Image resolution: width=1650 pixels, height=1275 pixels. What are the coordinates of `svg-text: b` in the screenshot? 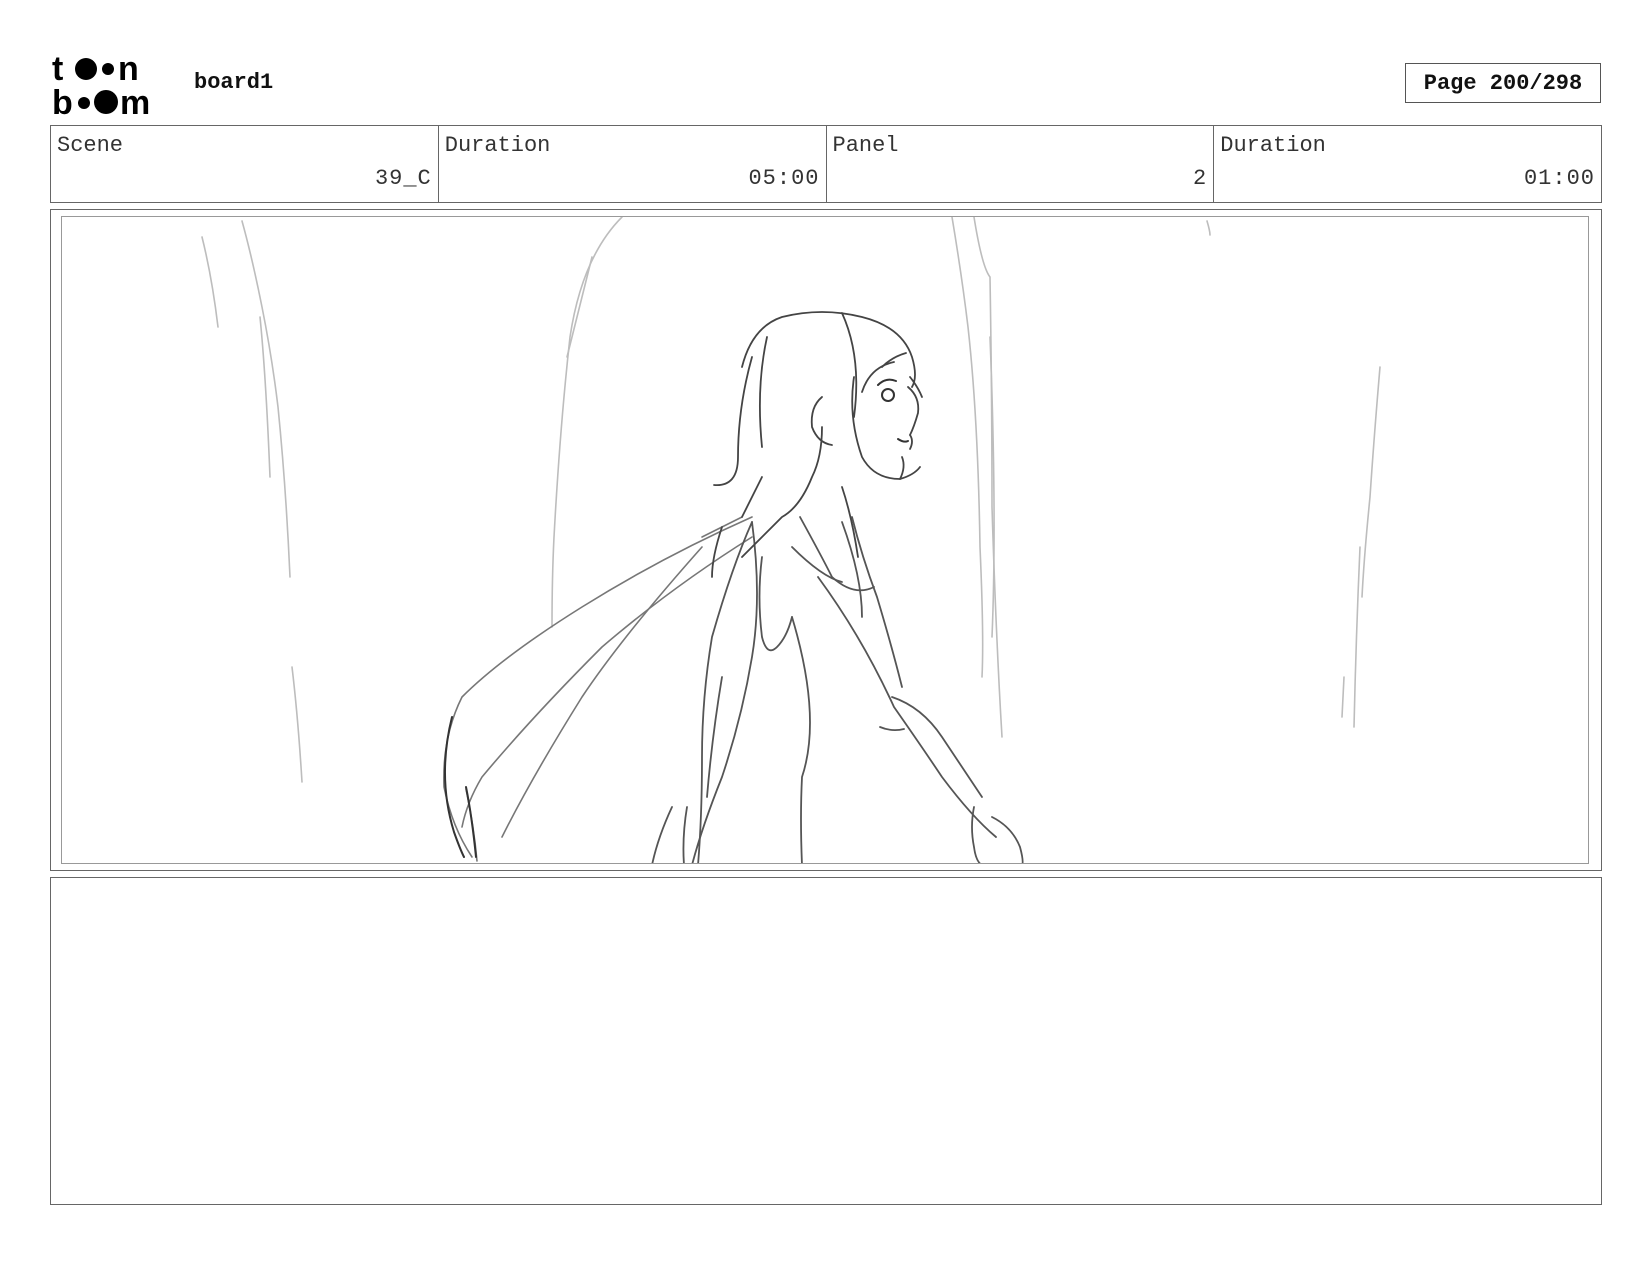 It's located at (62, 101).